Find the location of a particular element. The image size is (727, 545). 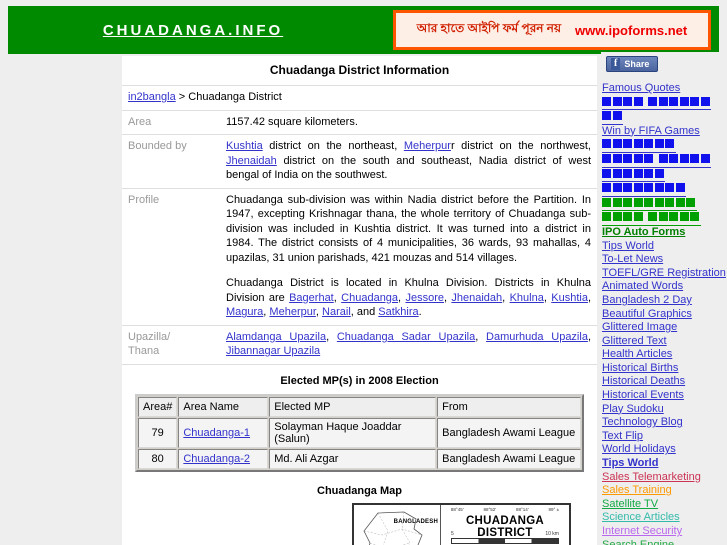

sidebar-link-ipo-auto-forms: IPO Auto Forms is located at coordinates (664, 233).